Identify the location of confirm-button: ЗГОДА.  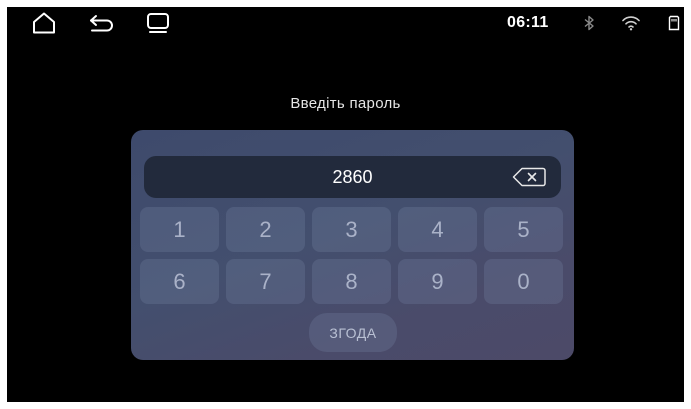
(353, 332).